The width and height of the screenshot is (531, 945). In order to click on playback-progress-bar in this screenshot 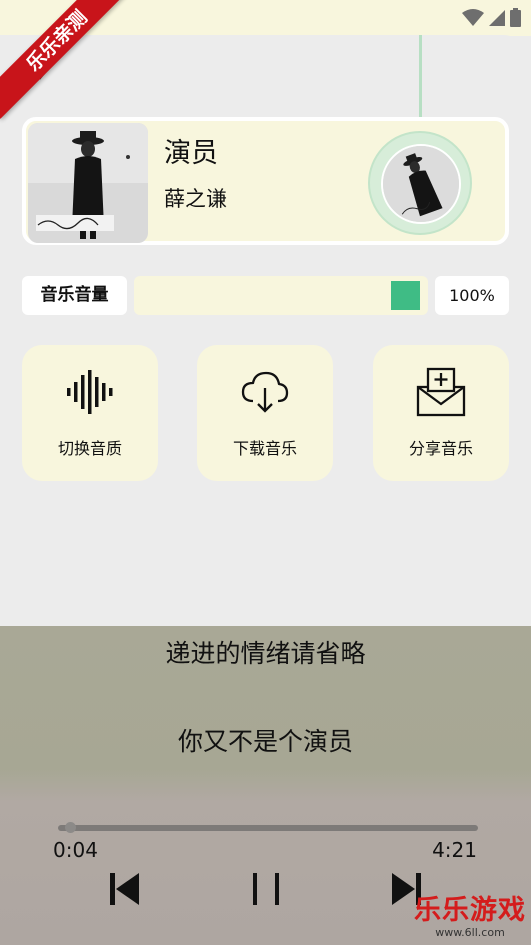, I will do `click(268, 827)`.